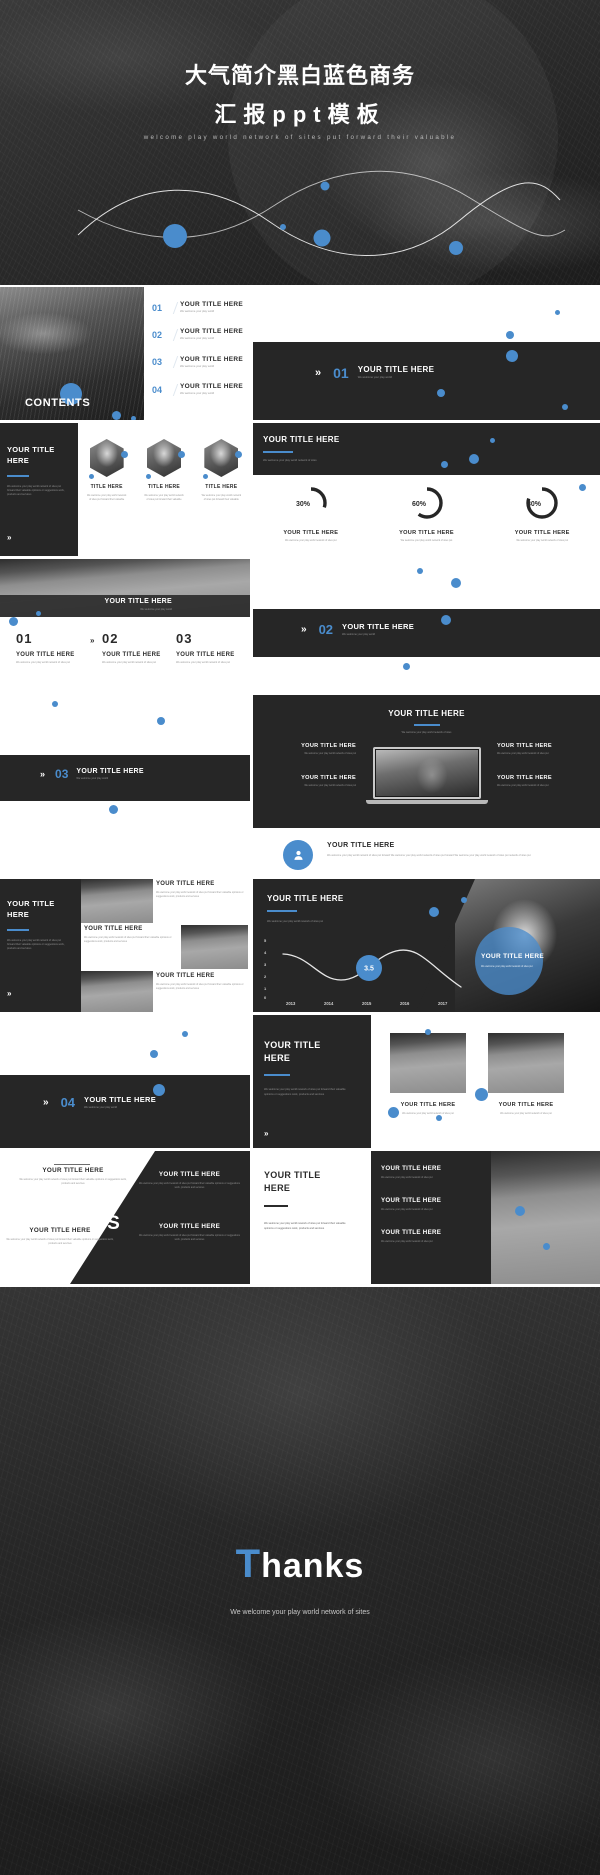 The height and width of the screenshot is (1875, 600). Describe the element at coordinates (292, 1175) in the screenshot. I see `panel-title-line-1: YOUR TITLE` at that location.